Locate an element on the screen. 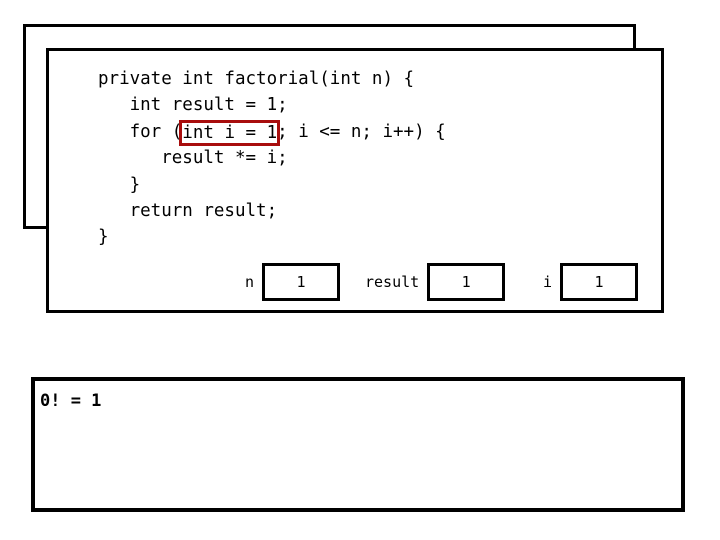 The width and height of the screenshot is (720, 540). code-line: return result; is located at coordinates (272, 211).